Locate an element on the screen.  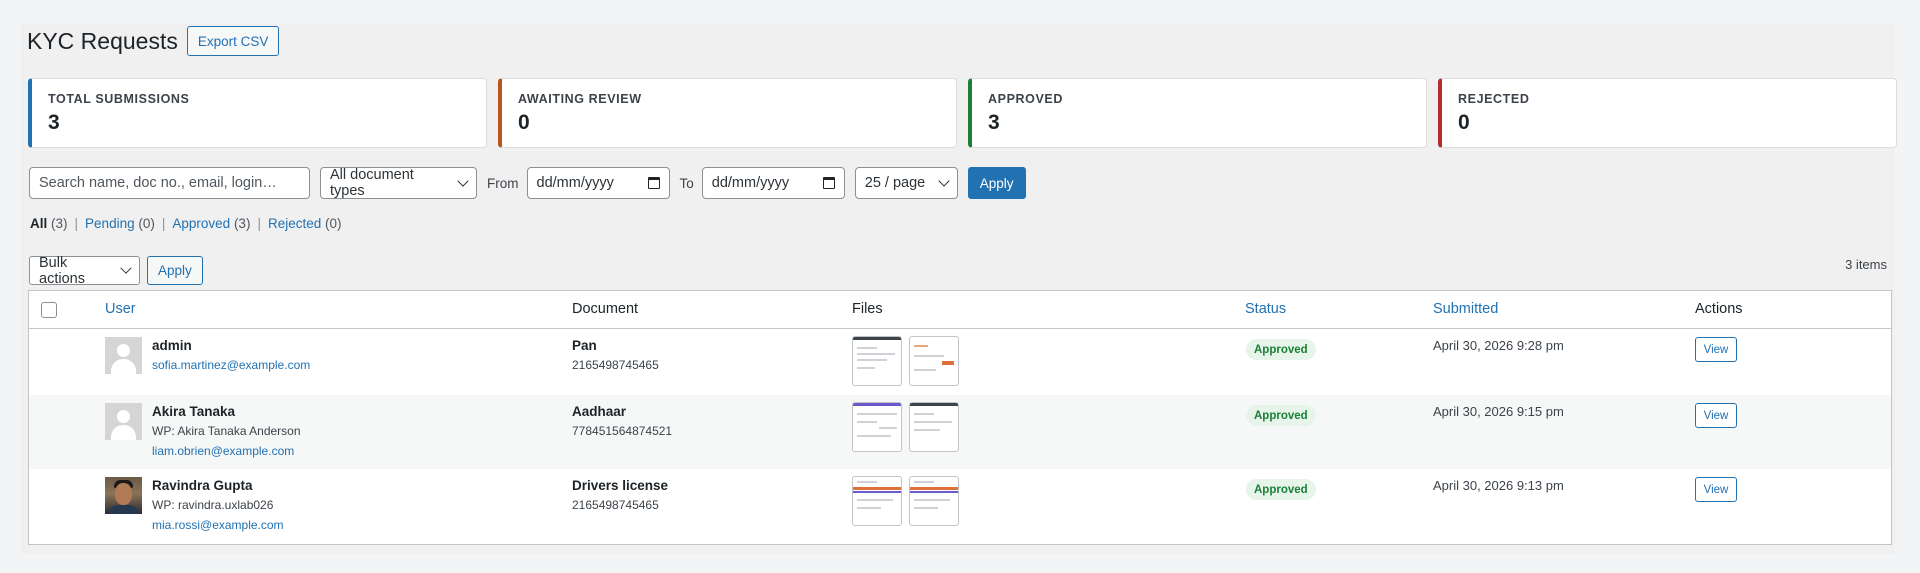
from-date-value: dd/mm/yyyy is located at coordinates (575, 183).